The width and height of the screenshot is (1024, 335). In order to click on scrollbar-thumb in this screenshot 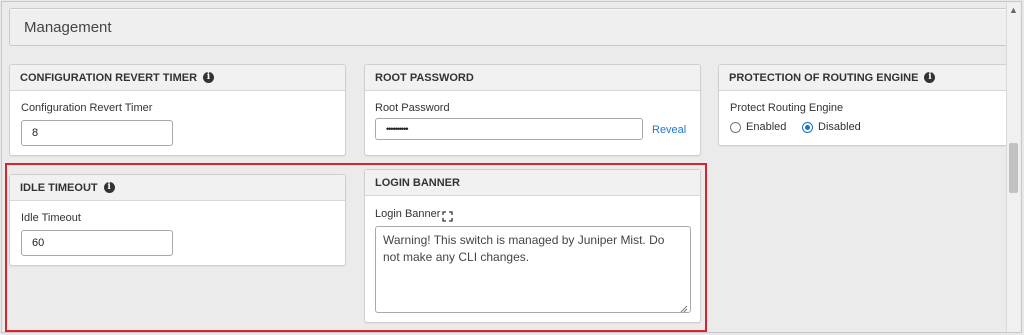, I will do `click(1013, 168)`.